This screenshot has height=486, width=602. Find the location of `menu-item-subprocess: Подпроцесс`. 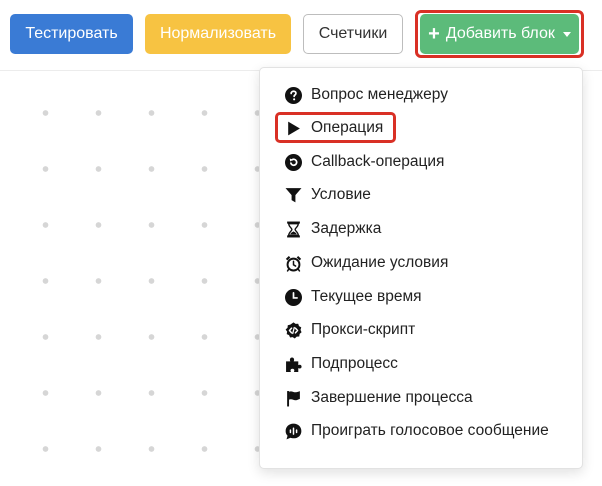

menu-item-subprocess: Подпроцесс is located at coordinates (341, 364).